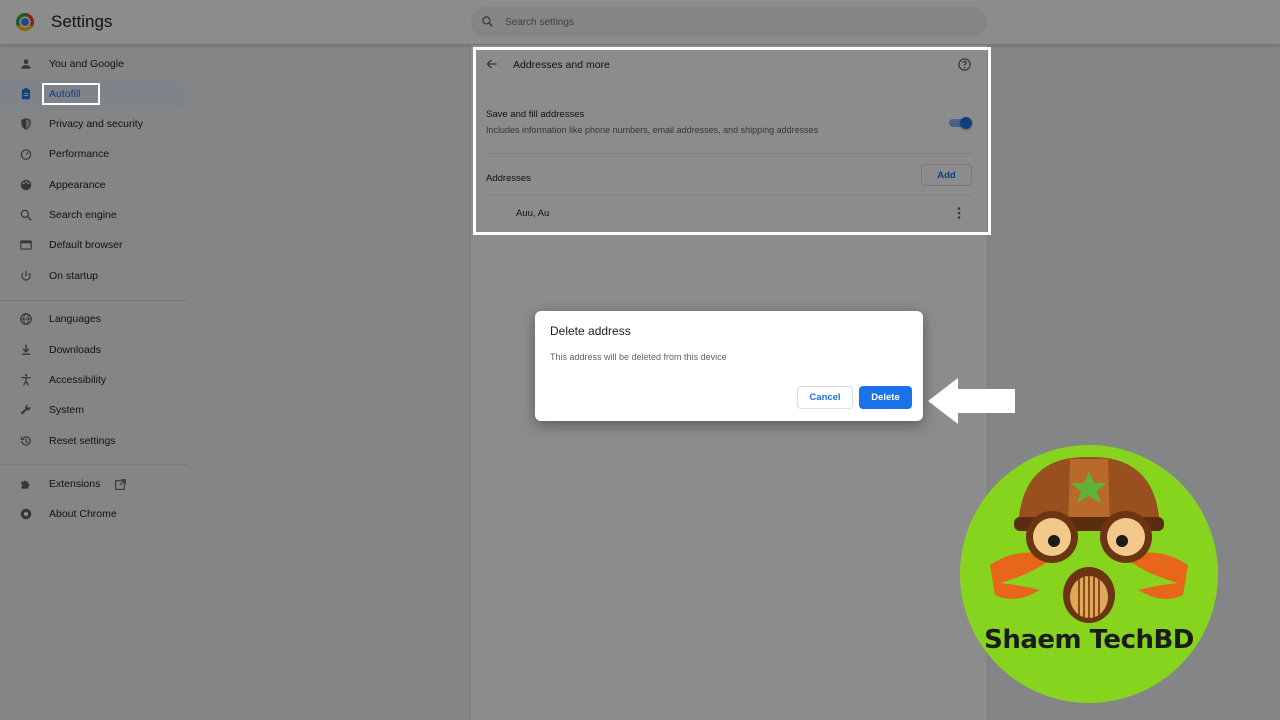 The image size is (1280, 720). I want to click on aviator-mascot-icon, so click(1089, 574).